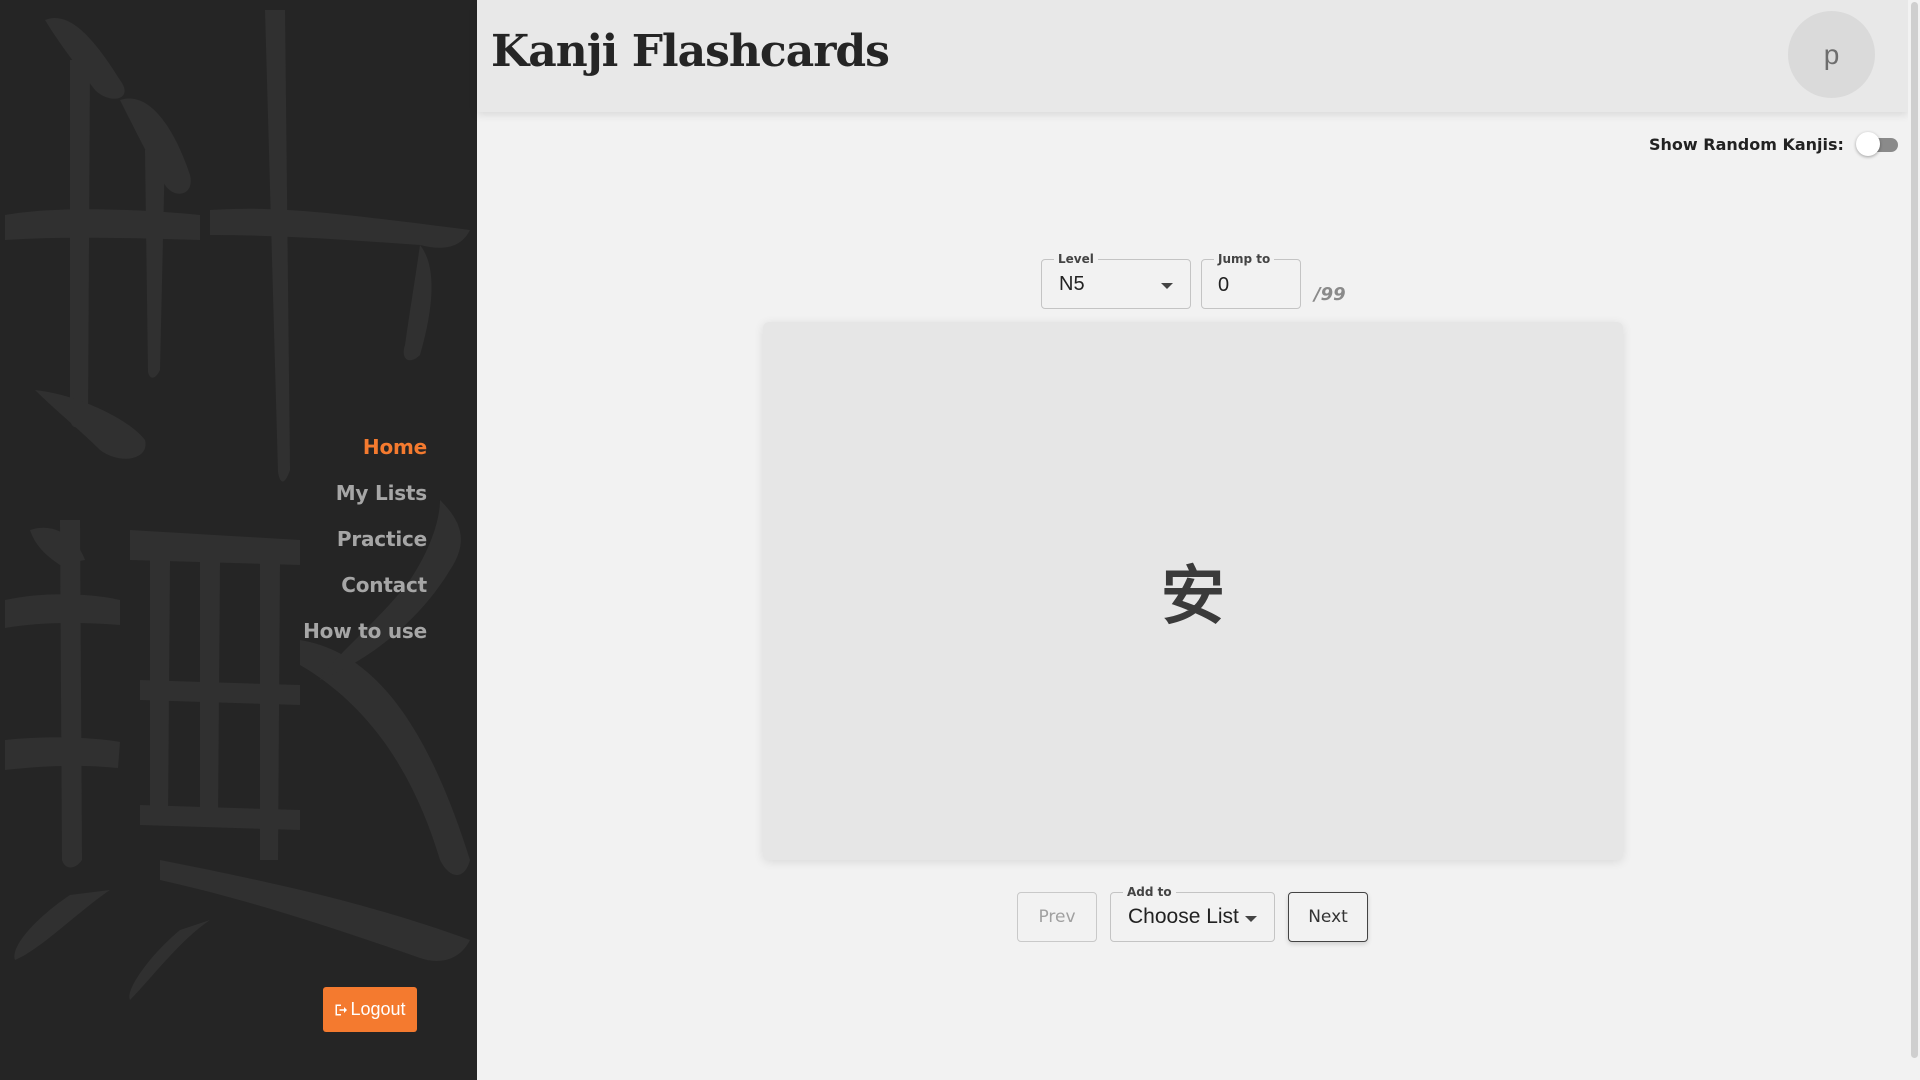  Describe the element at coordinates (1330, 294) in the screenshot. I see `total-count: /99` at that location.